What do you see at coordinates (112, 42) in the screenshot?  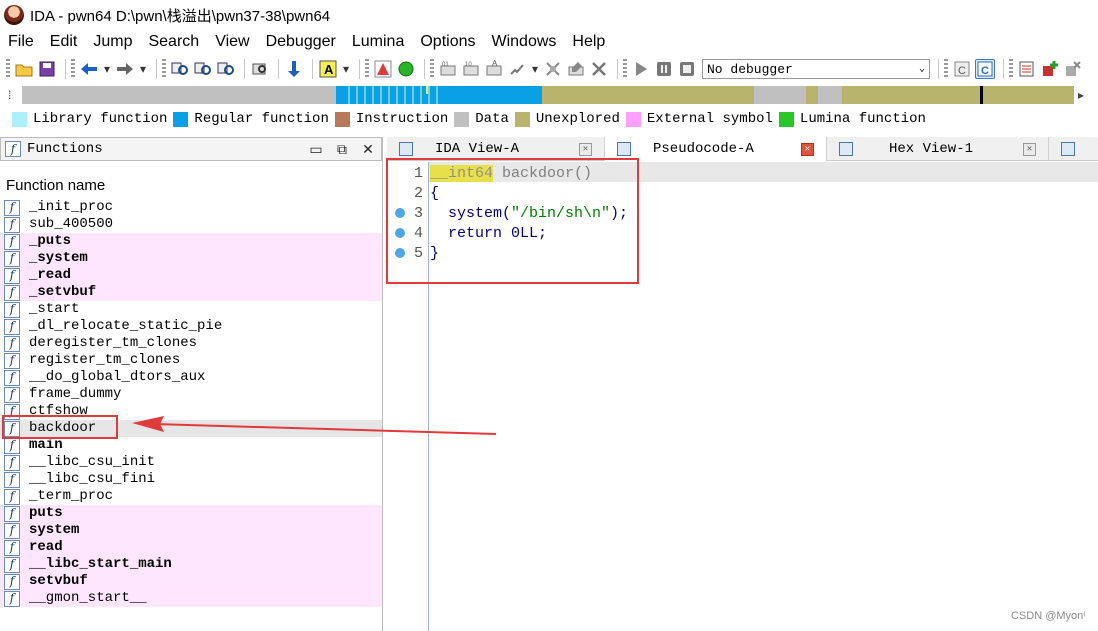 I see `menu-jump: Jump` at bounding box center [112, 42].